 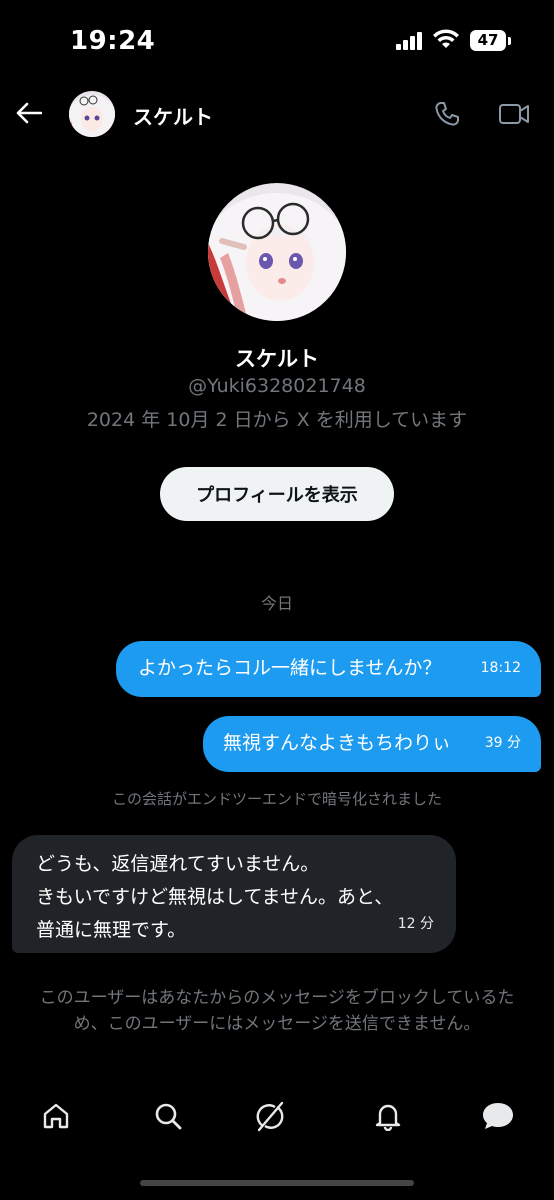 I want to click on nav-notifications, so click(x=388, y=1116).